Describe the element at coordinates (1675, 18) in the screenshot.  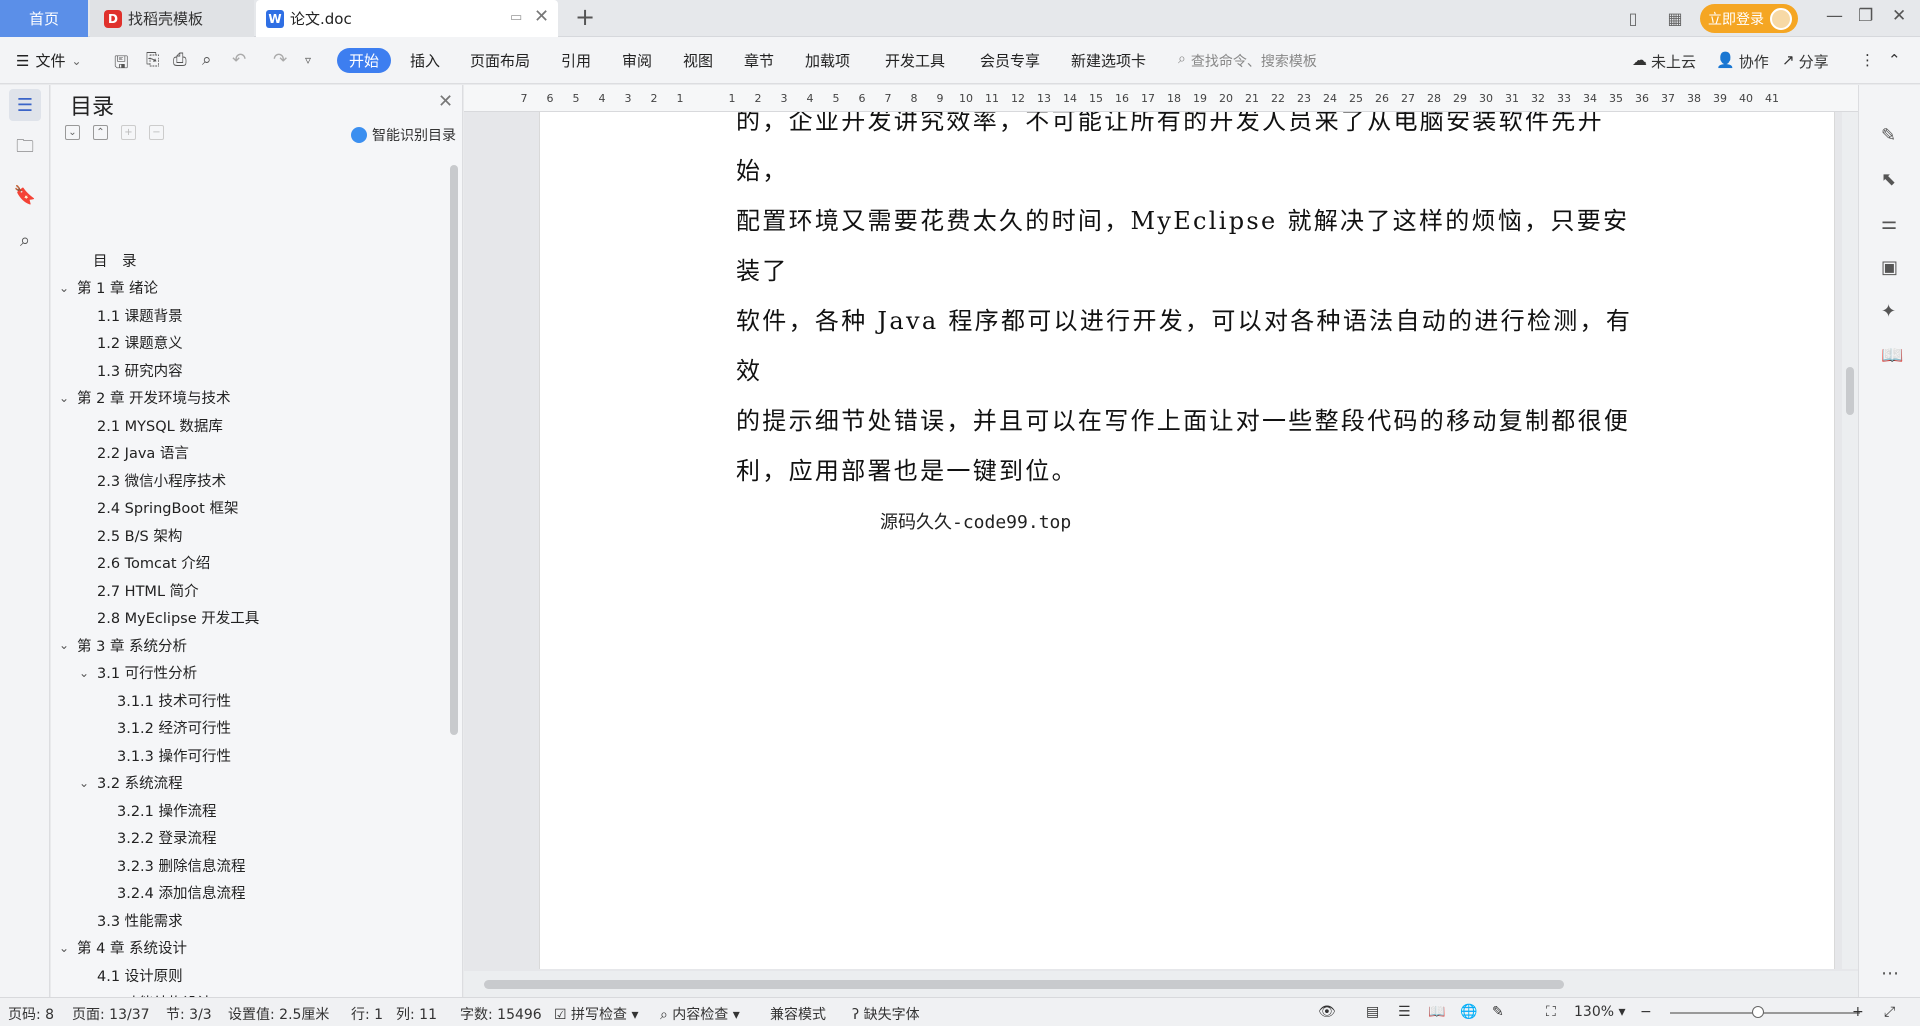
I see `apps-grid-icon: ▦` at that location.